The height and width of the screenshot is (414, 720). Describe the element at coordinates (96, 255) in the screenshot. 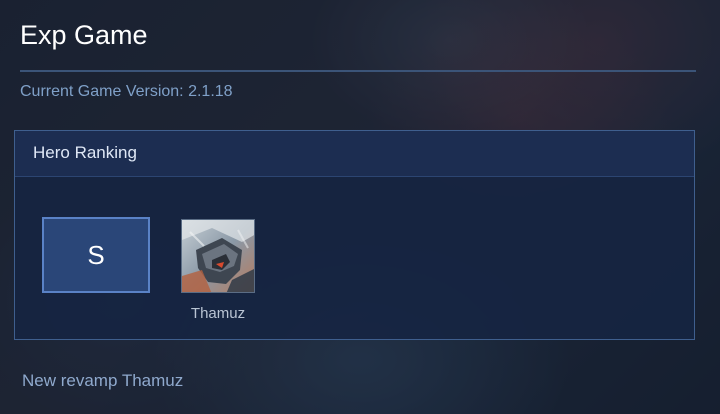

I see `tier-badge-s: S` at that location.